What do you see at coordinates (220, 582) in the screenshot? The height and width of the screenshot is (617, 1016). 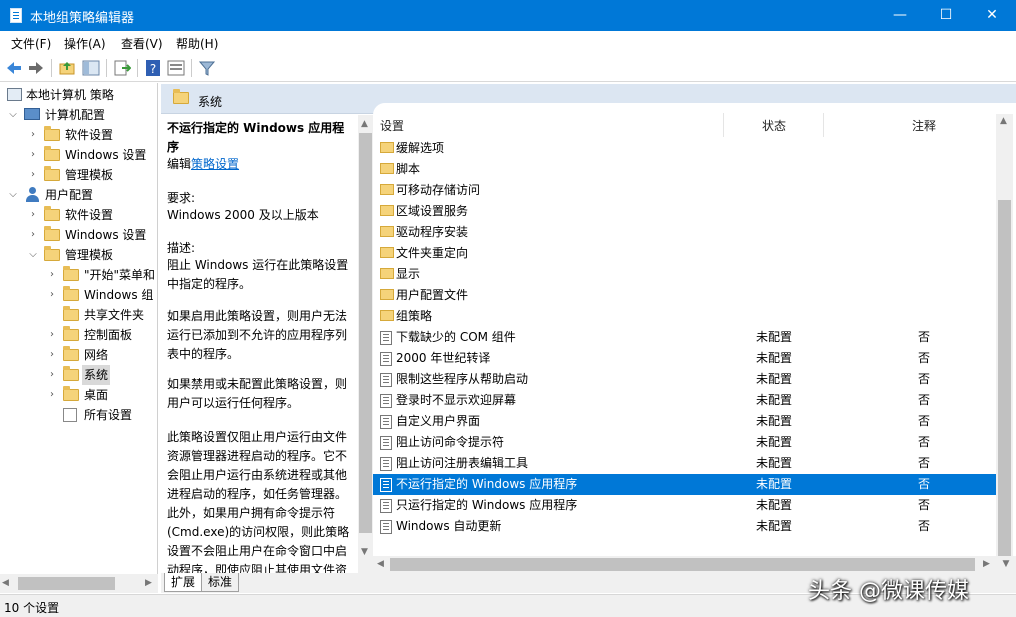 I see `tab-standard: 标准` at bounding box center [220, 582].